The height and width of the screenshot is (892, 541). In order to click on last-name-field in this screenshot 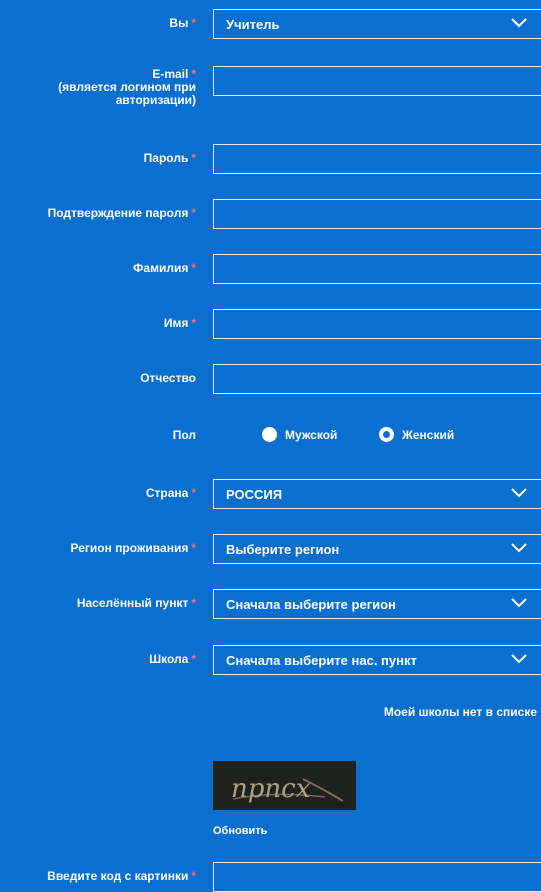, I will do `click(377, 269)`.